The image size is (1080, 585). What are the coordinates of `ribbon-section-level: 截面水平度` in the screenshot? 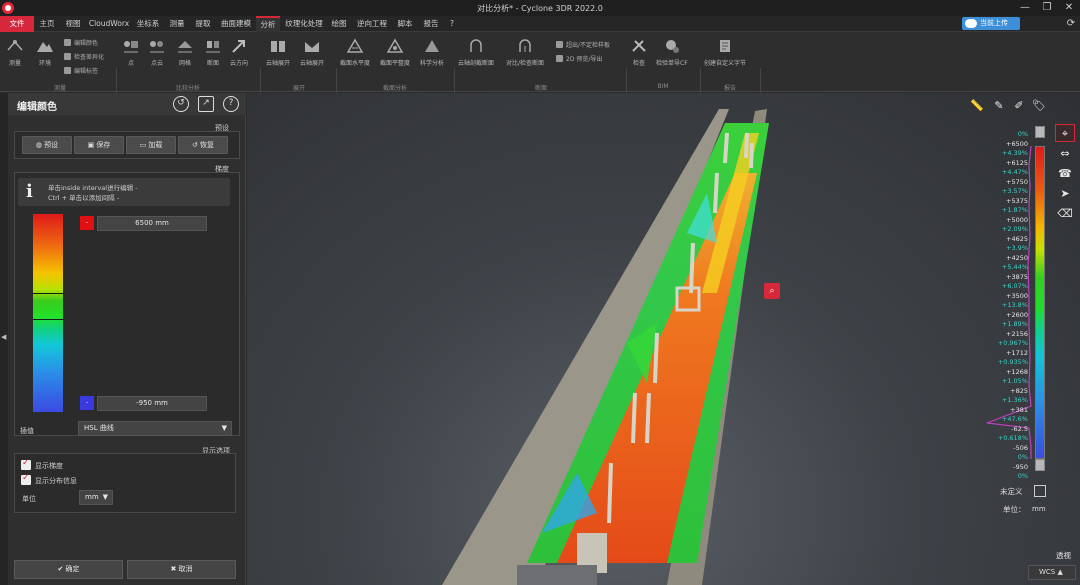 It's located at (355, 52).